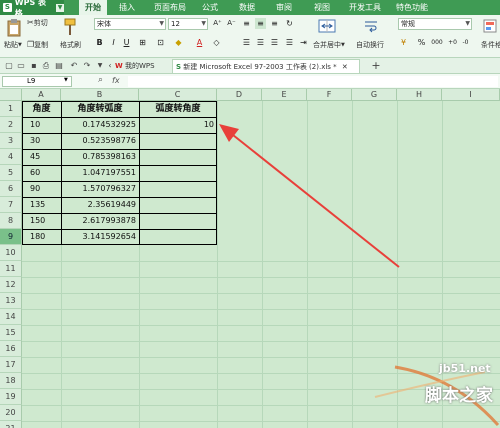 The height and width of the screenshot is (428, 500). What do you see at coordinates (210, 7) in the screenshot?
I see `tab-formulas: 公式` at bounding box center [210, 7].